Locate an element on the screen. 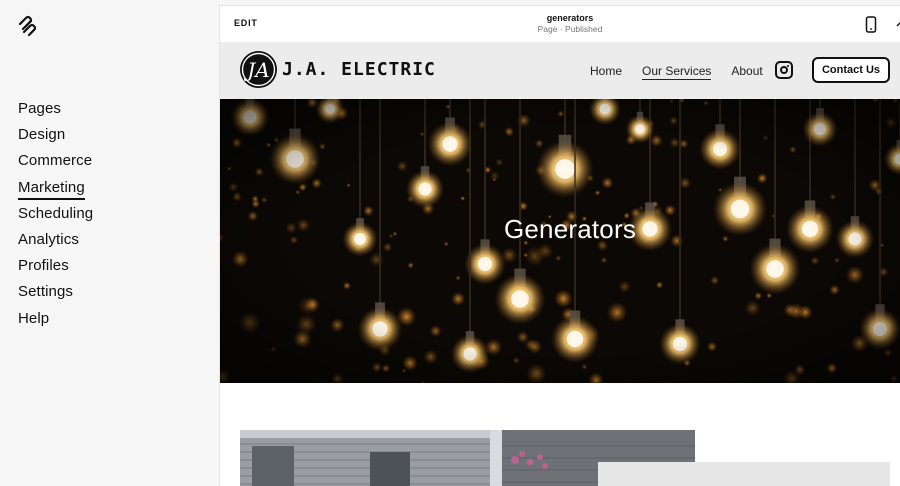 This screenshot has height=486, width=900. page-info: generators Page · Published is located at coordinates (560, 23).